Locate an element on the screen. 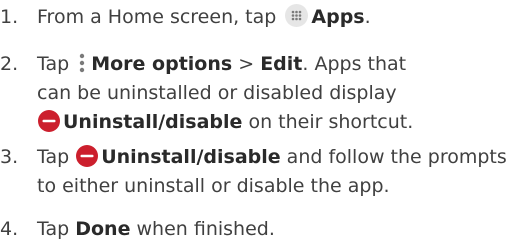 This screenshot has width=508, height=248. more-options-icon is located at coordinates (82, 63).